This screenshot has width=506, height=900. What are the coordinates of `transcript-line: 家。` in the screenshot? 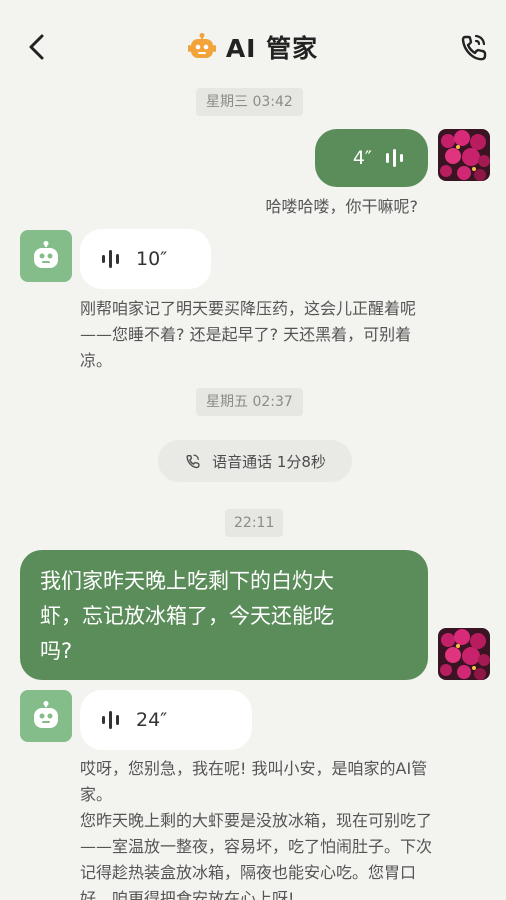 It's located at (96, 794).